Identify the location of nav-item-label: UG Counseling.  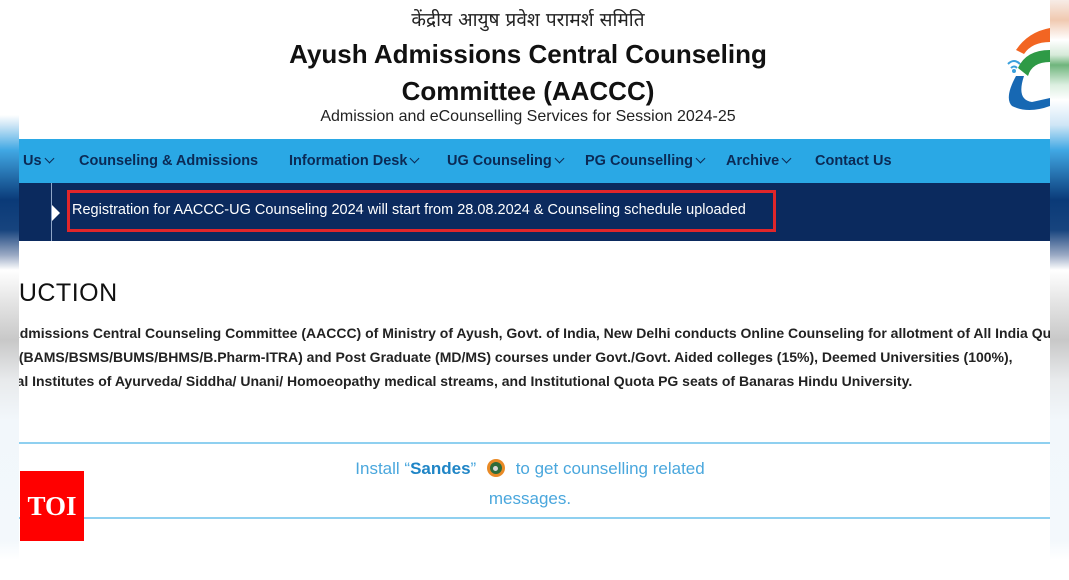
(499, 161).